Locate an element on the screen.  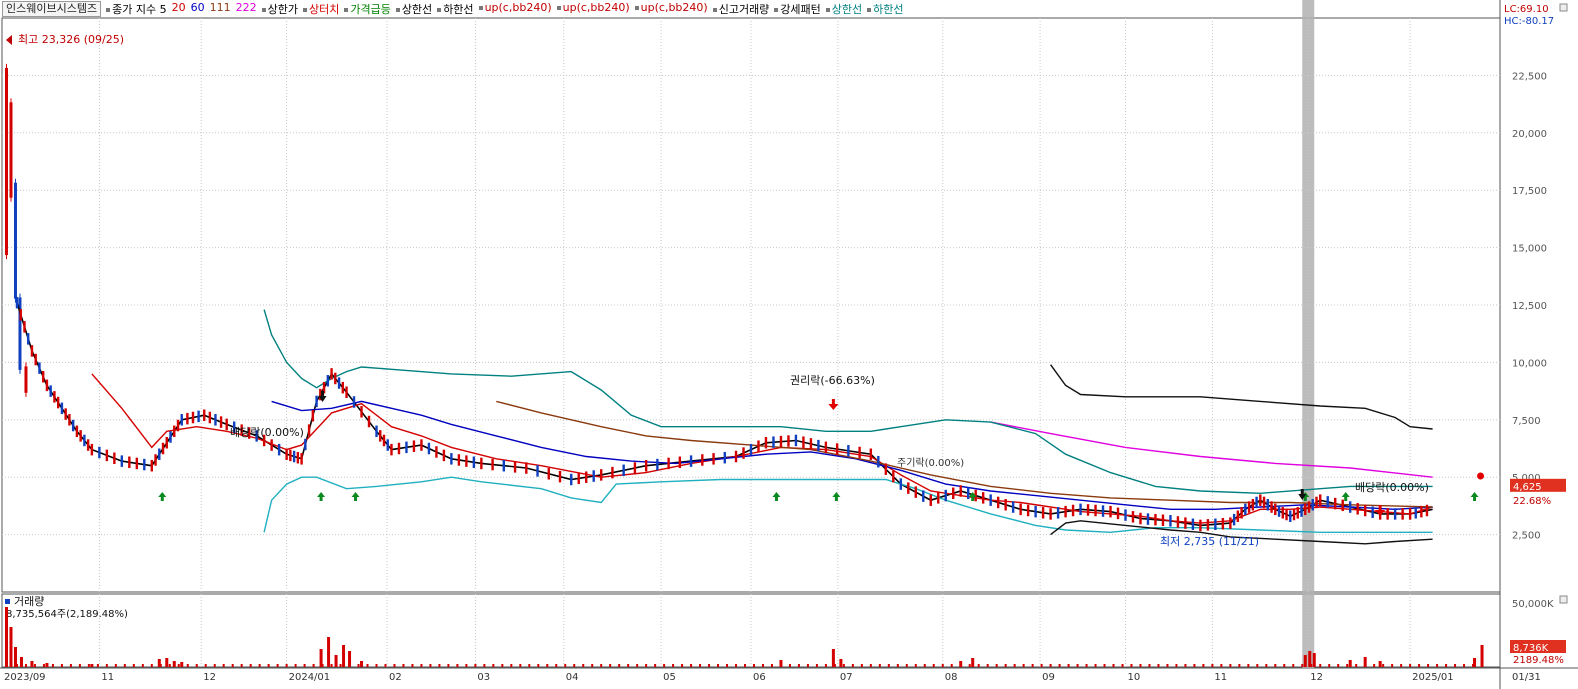
time-tick-label: 2024/01 is located at coordinates (310, 677).